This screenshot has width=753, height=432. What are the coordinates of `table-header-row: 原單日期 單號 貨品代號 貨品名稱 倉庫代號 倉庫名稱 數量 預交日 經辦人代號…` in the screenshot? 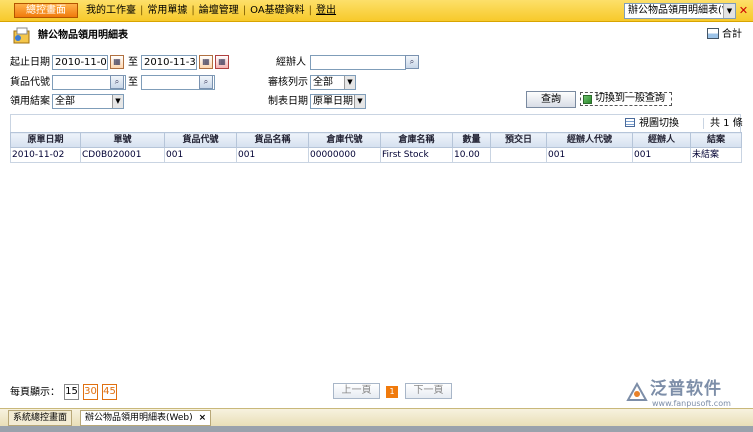 It's located at (376, 140).